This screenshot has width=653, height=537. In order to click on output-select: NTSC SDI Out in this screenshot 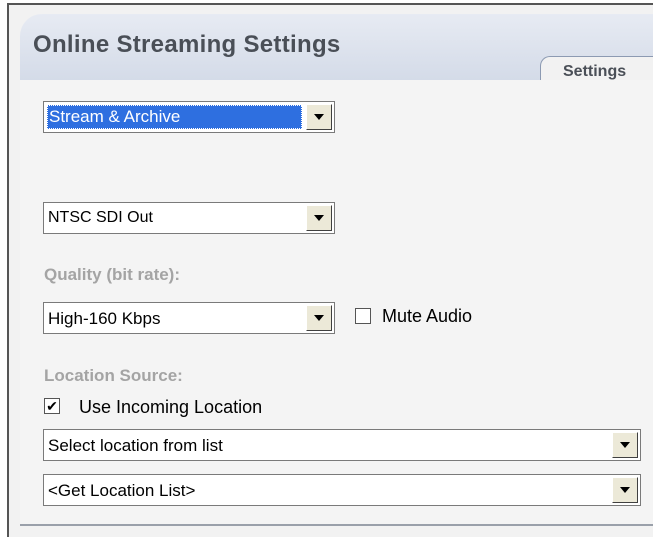, I will do `click(189, 218)`.